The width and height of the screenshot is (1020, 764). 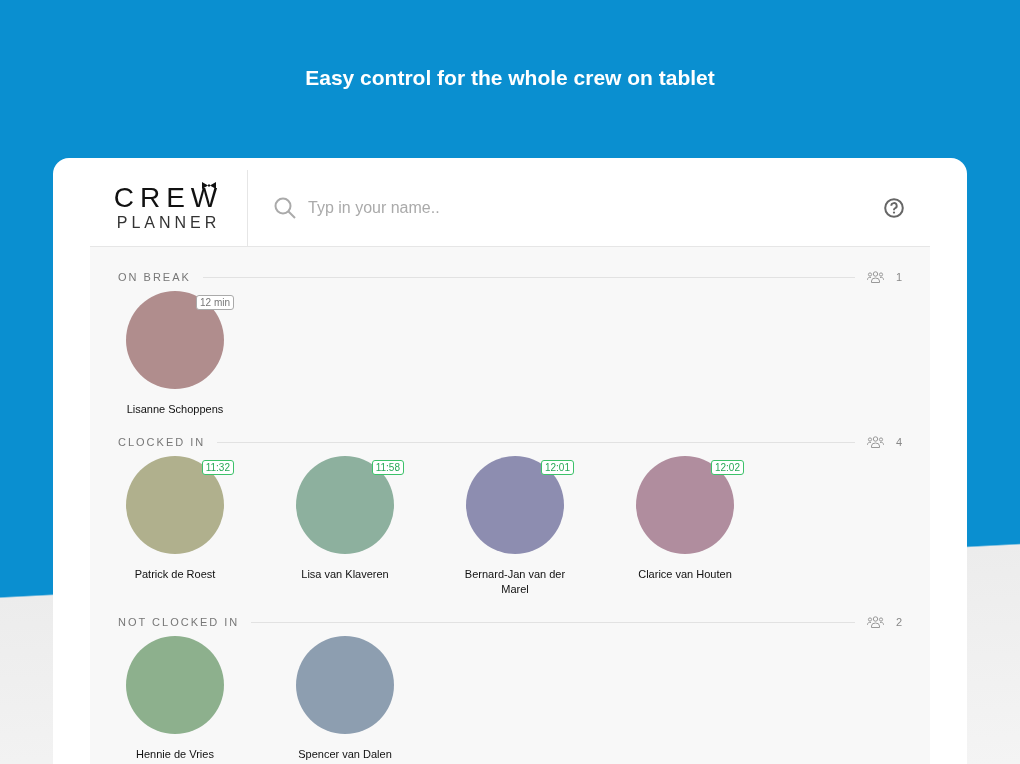 What do you see at coordinates (557, 467) in the screenshot?
I see `time-badge: 12:01` at bounding box center [557, 467].